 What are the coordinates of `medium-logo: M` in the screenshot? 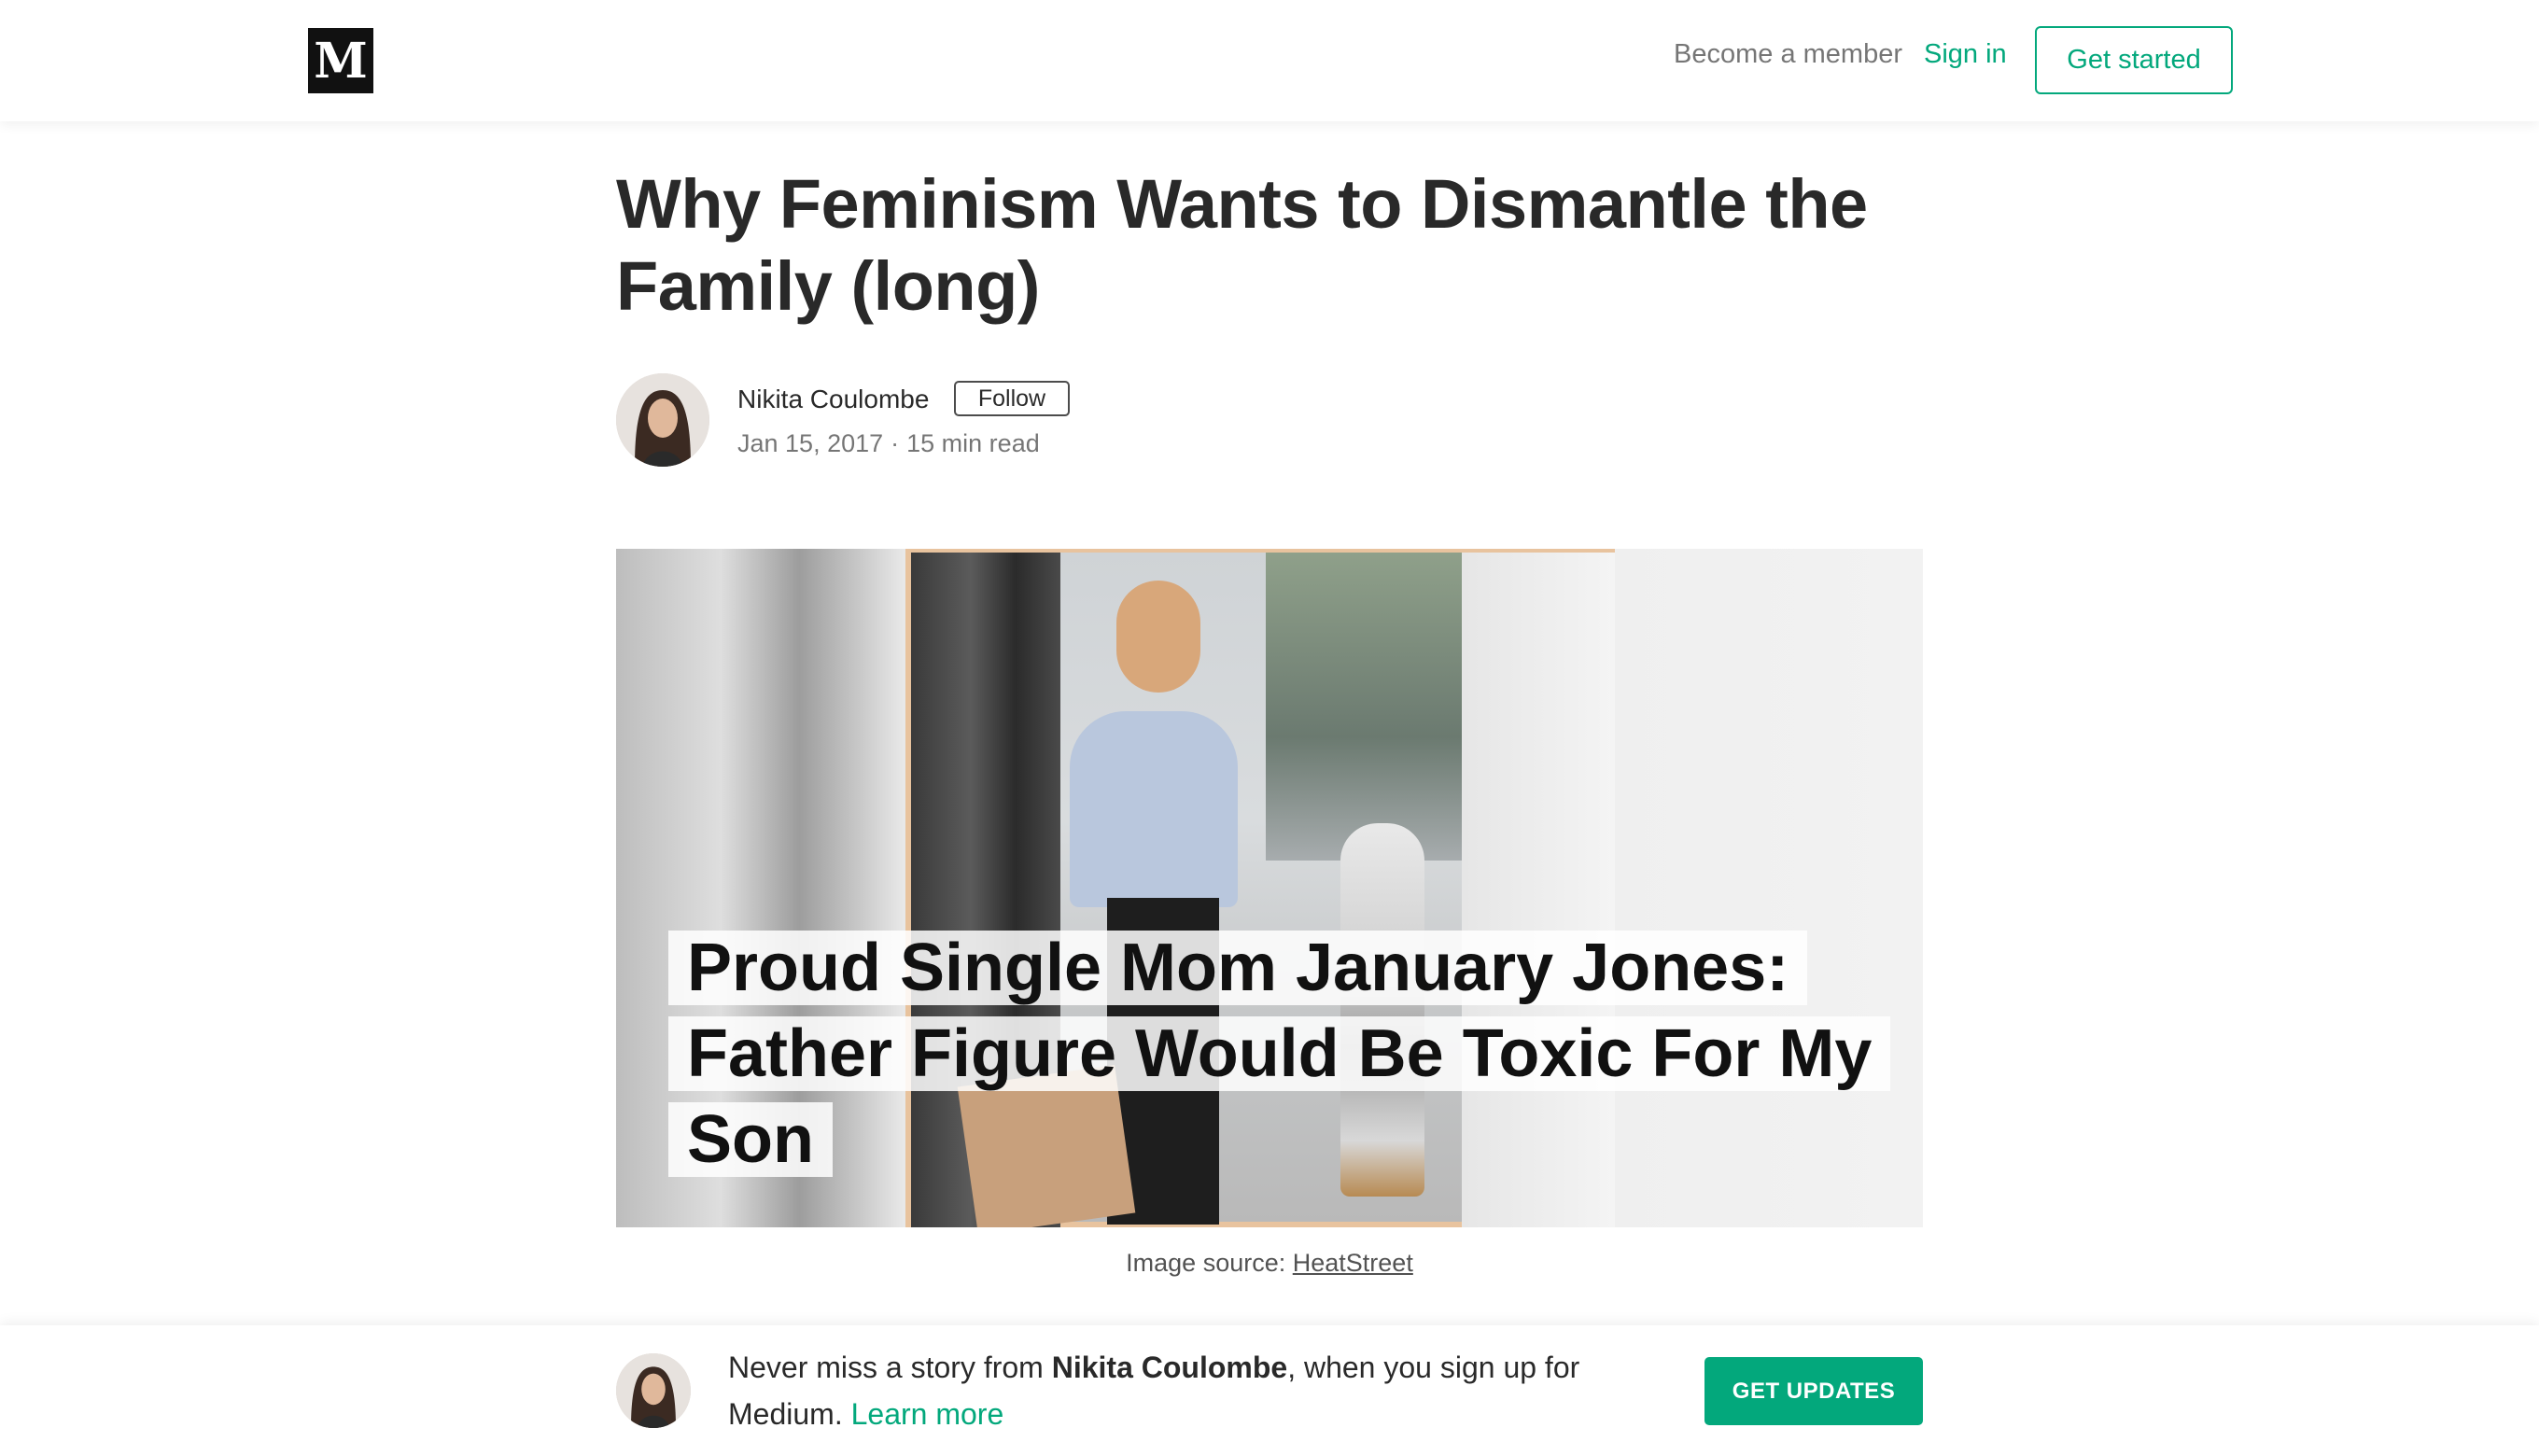 It's located at (340, 60).